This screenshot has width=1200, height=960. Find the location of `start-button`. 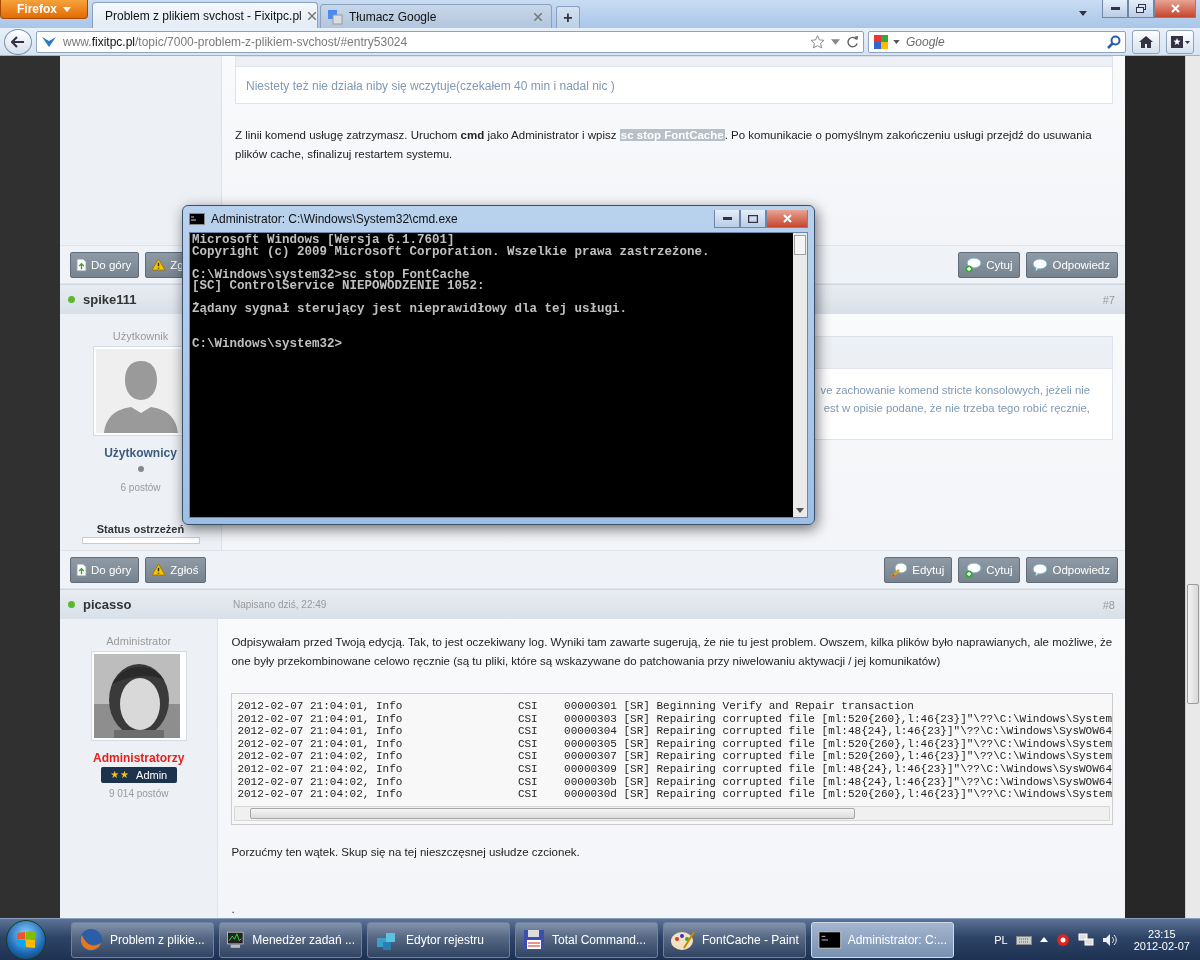

start-button is located at coordinates (26, 939).